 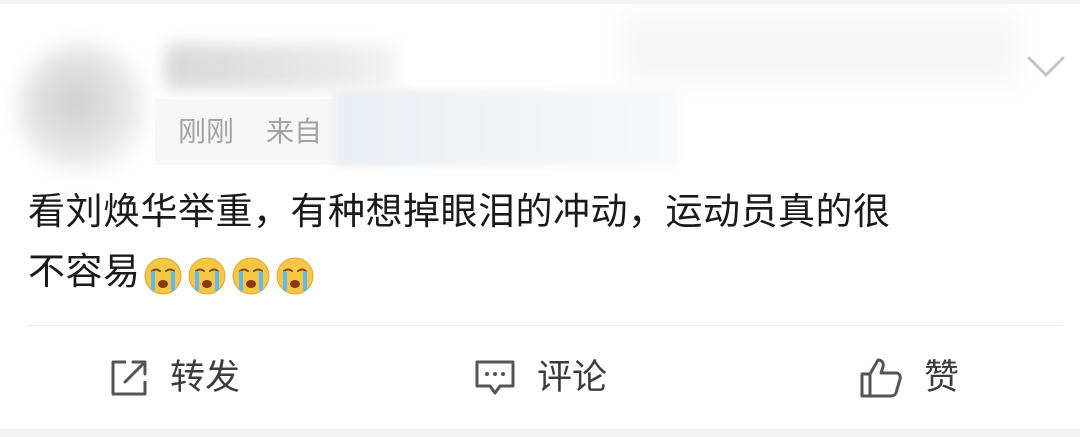 What do you see at coordinates (942, 378) in the screenshot?
I see `like-label: 赞` at bounding box center [942, 378].